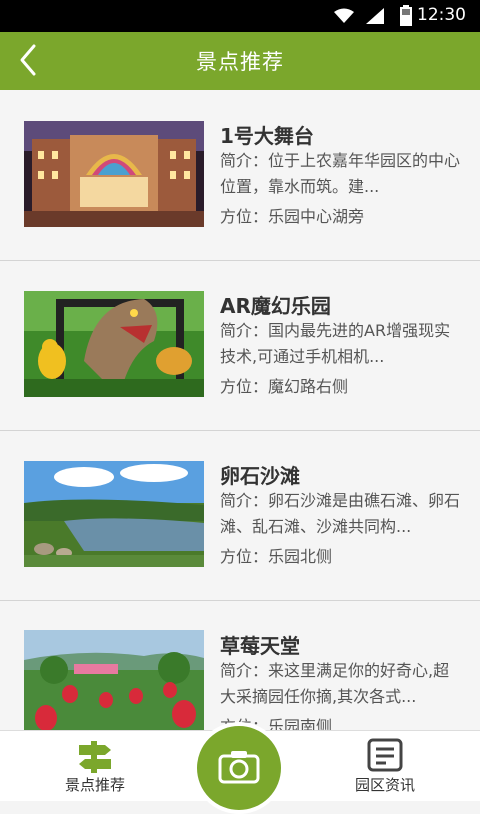 The image size is (480, 814). Describe the element at coordinates (406, 15) in the screenshot. I see `battery-icon` at that location.